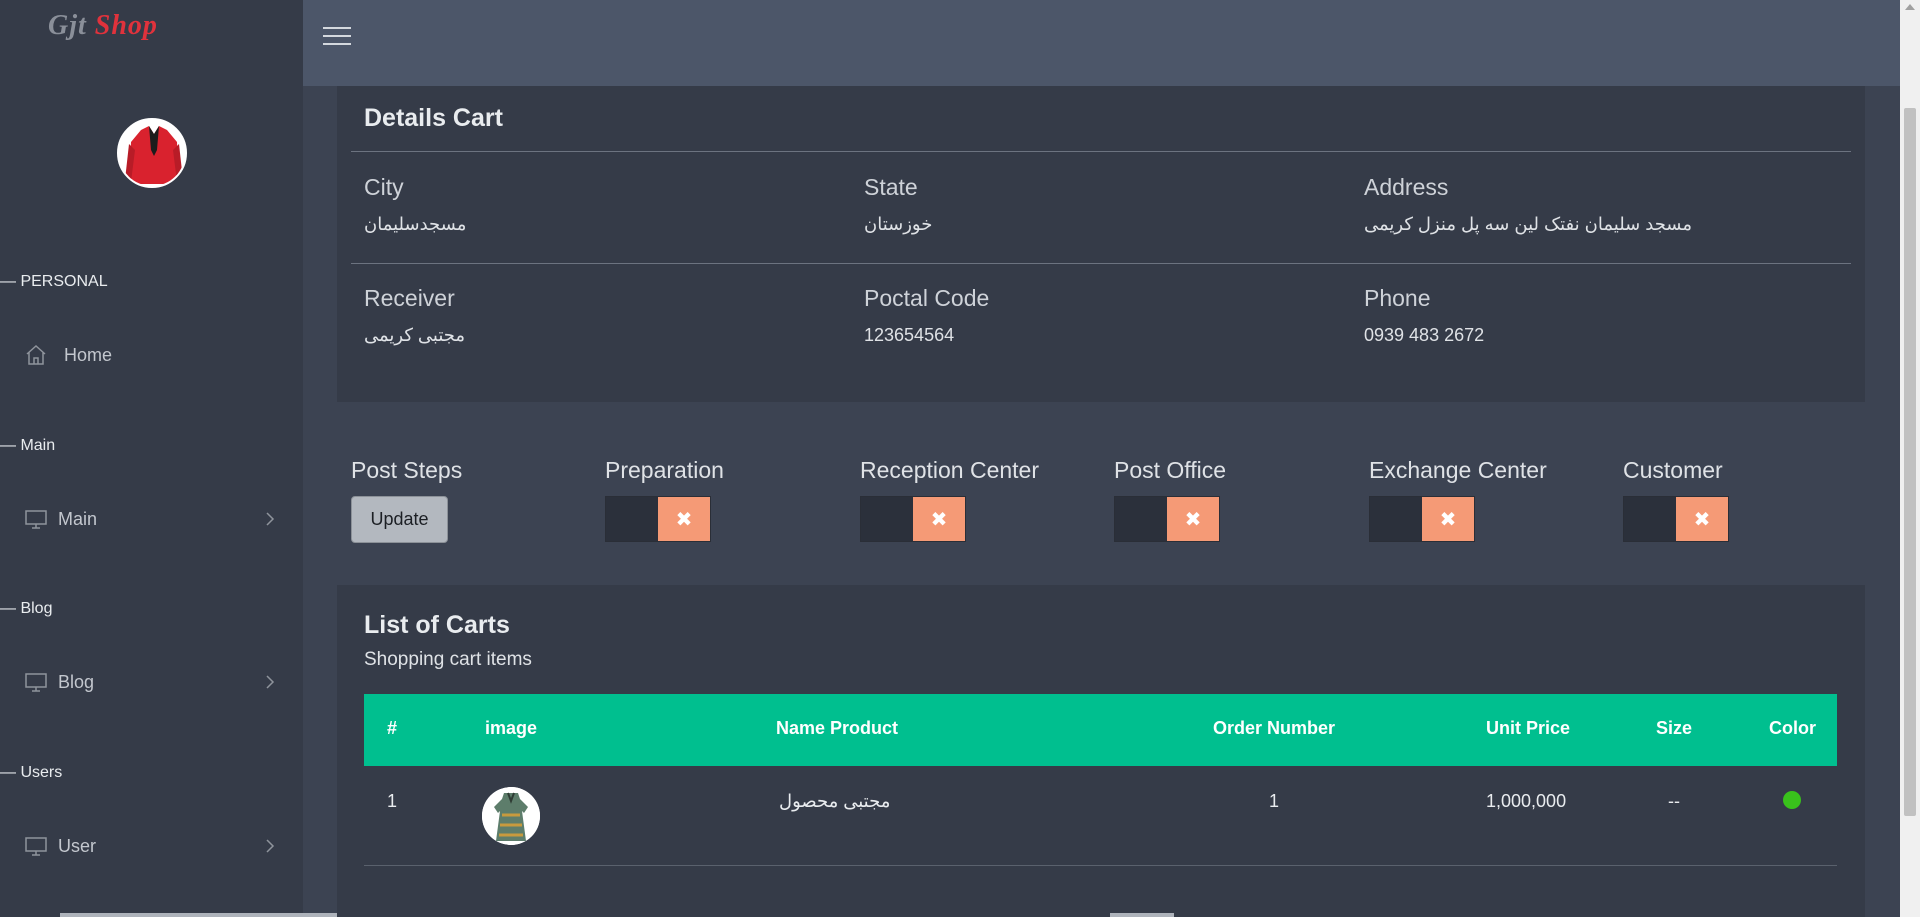 Image resolution: width=1920 pixels, height=917 pixels. What do you see at coordinates (1792, 728) in the screenshot?
I see `column-header: Color` at bounding box center [1792, 728].